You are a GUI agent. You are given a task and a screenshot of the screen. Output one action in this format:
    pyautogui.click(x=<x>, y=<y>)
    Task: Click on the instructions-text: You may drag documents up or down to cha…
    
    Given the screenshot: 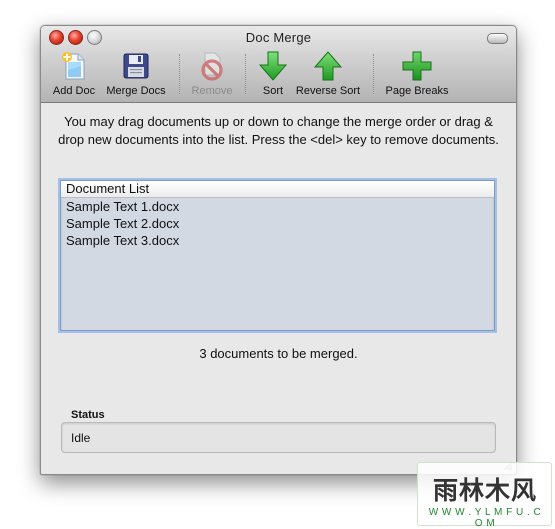 What is the action you would take?
    pyautogui.click(x=278, y=130)
    